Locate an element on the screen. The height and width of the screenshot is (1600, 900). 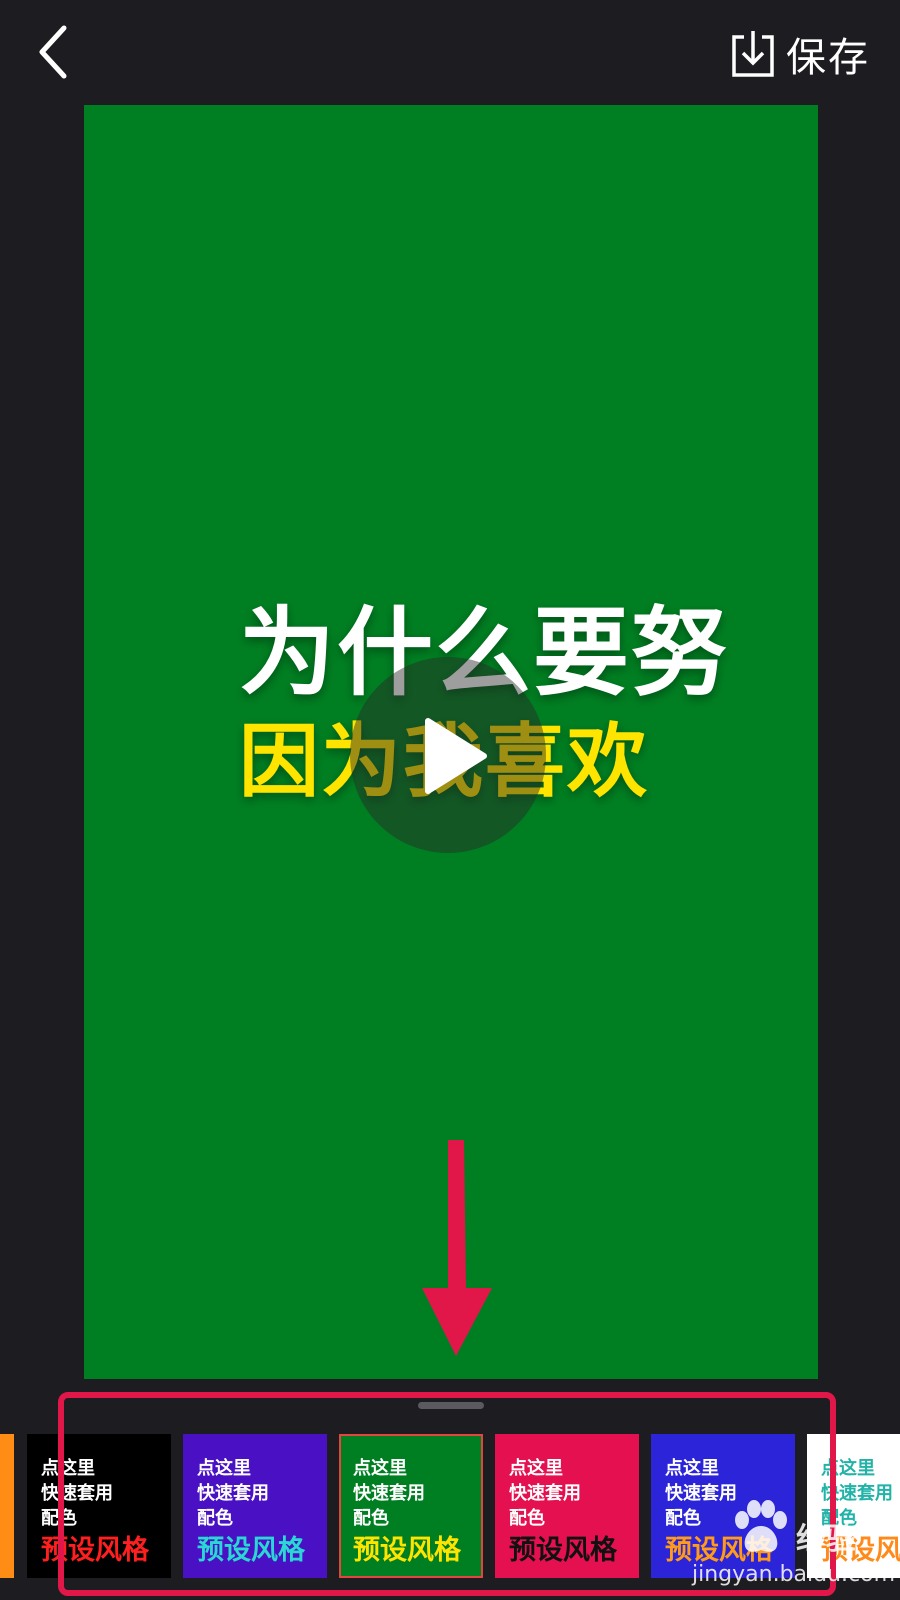
save-button: 保存 is located at coordinates (800, 54).